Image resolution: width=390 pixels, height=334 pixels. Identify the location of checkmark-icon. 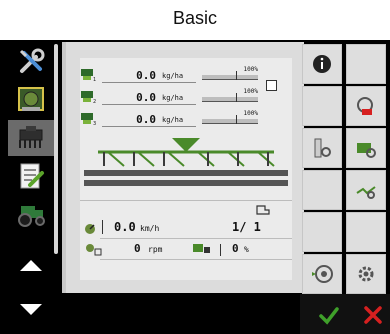
(329, 316).